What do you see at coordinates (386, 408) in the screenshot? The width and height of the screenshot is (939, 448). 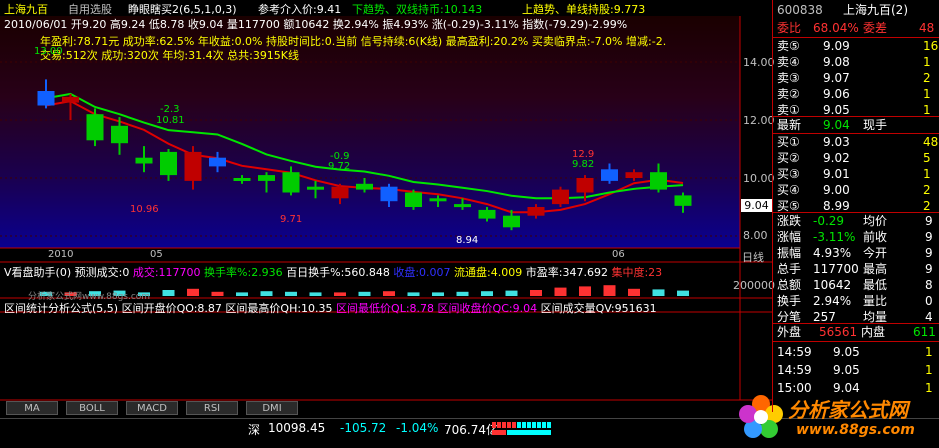 I see `indicator-tabs: MA BOLL MACD RSI DMI` at bounding box center [386, 408].